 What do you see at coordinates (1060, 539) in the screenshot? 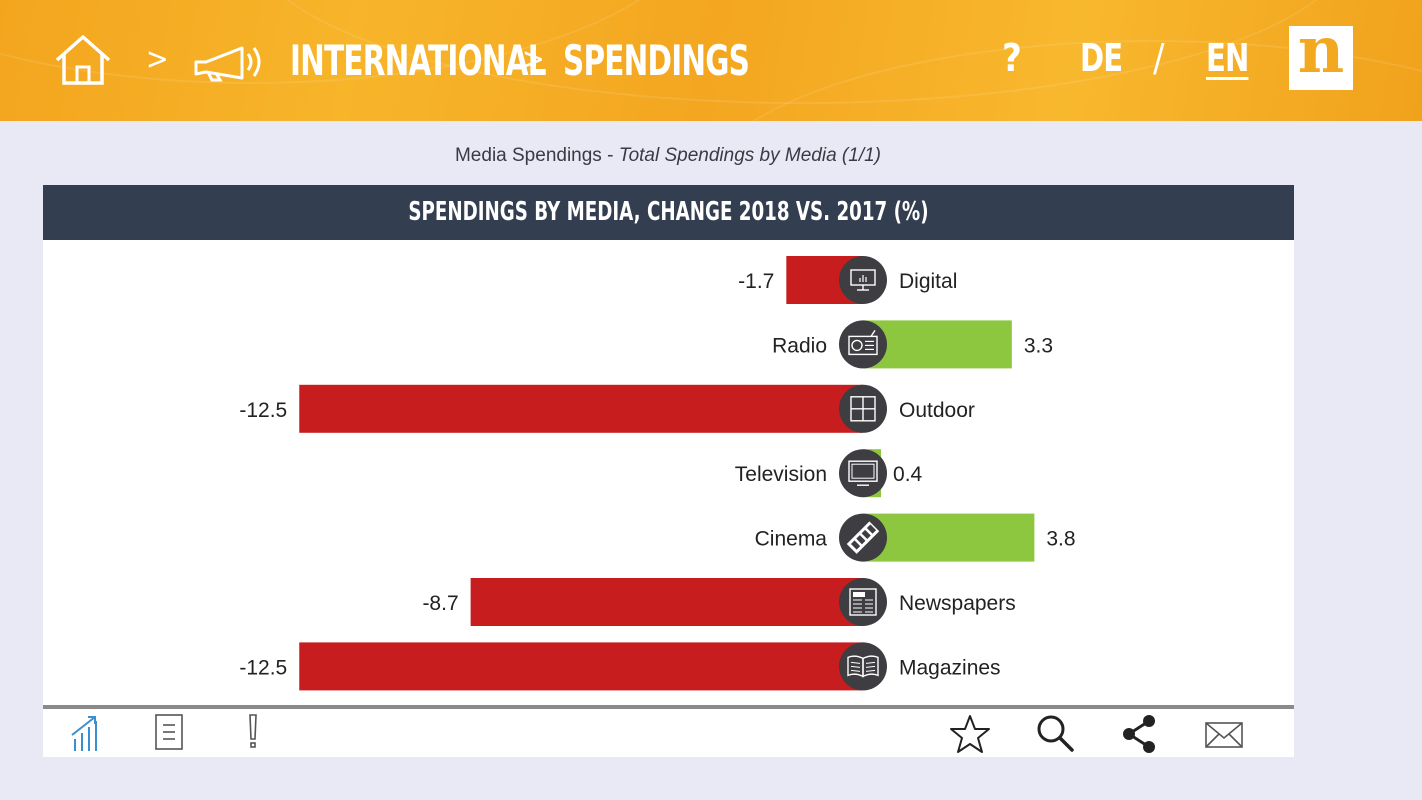
I see `value-label: 3.8` at bounding box center [1060, 539].